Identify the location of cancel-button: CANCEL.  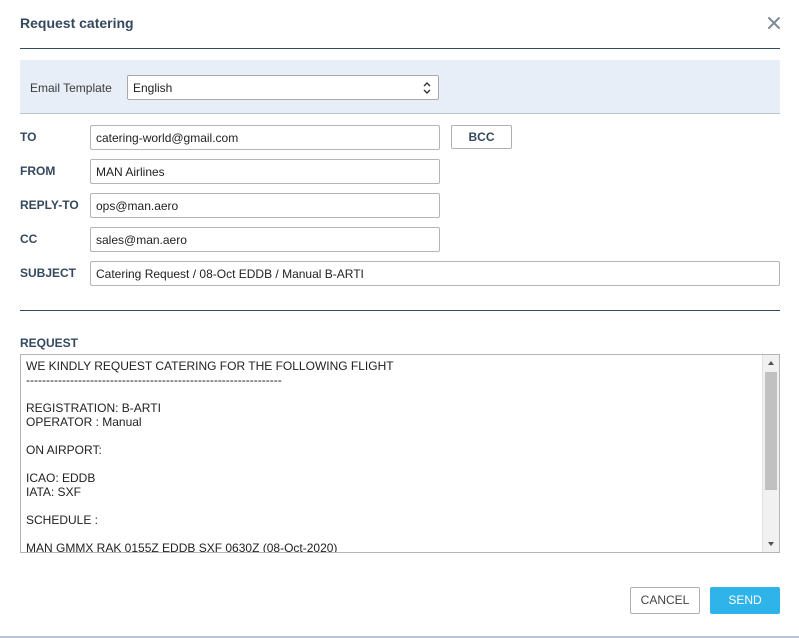
(665, 600).